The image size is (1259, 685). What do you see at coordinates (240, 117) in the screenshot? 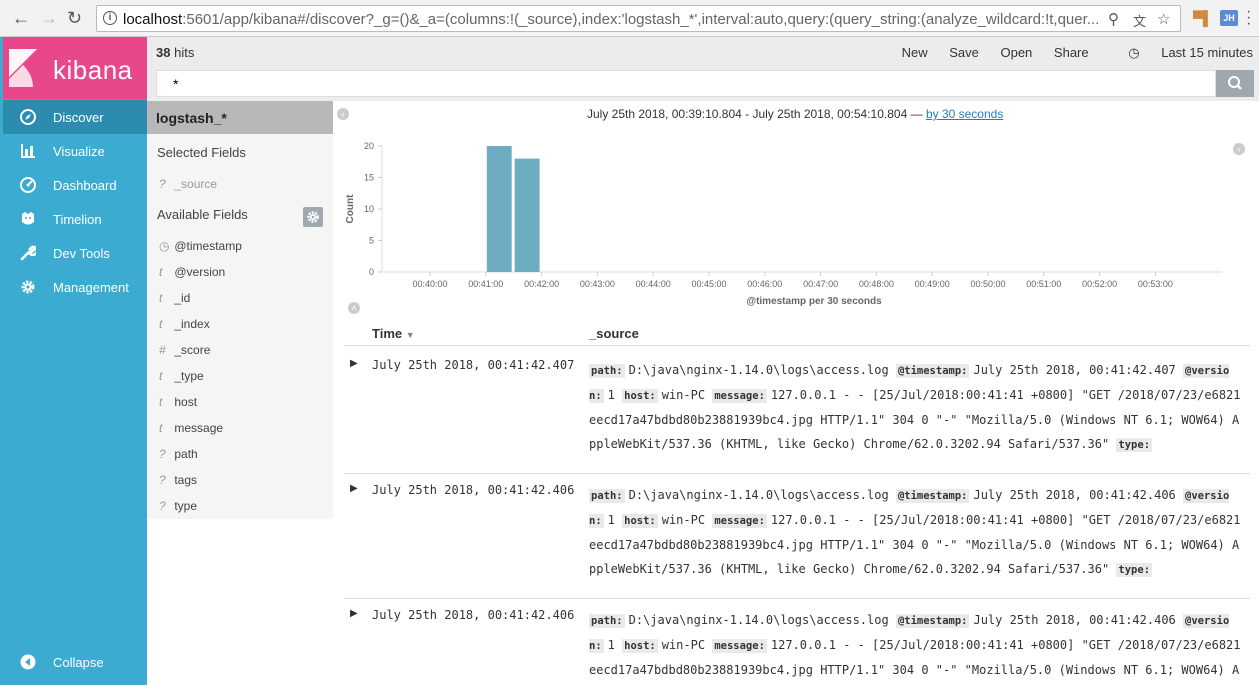
I see `index-pattern-selector: logstash_*` at bounding box center [240, 117].